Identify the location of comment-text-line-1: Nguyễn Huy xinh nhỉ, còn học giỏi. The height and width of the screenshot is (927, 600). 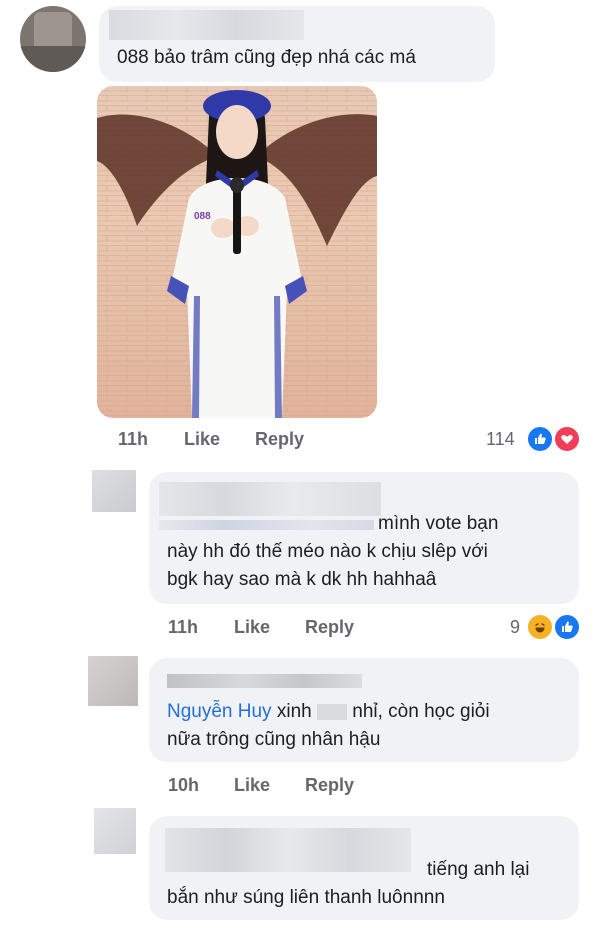
(328, 711).